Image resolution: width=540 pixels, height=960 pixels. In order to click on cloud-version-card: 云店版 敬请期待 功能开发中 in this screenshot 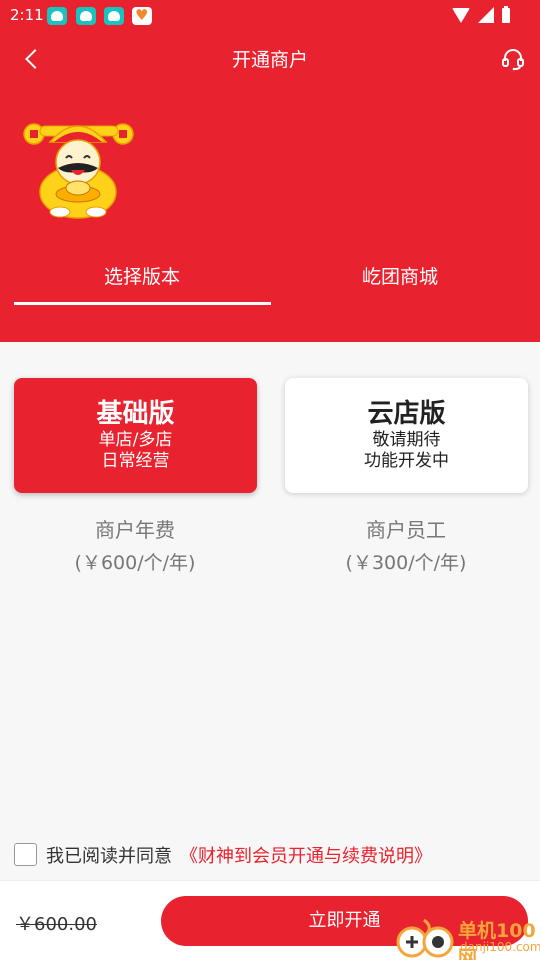, I will do `click(406, 435)`.